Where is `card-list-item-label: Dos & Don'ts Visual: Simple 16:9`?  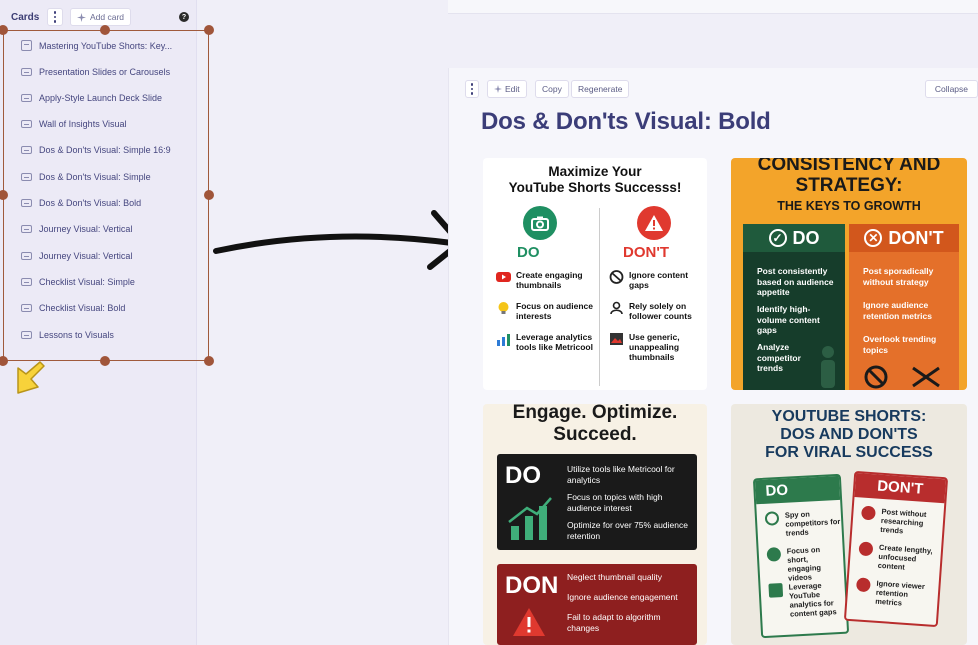
card-list-item-label: Dos & Don'ts Visual: Simple 16:9 is located at coordinates (105, 150).